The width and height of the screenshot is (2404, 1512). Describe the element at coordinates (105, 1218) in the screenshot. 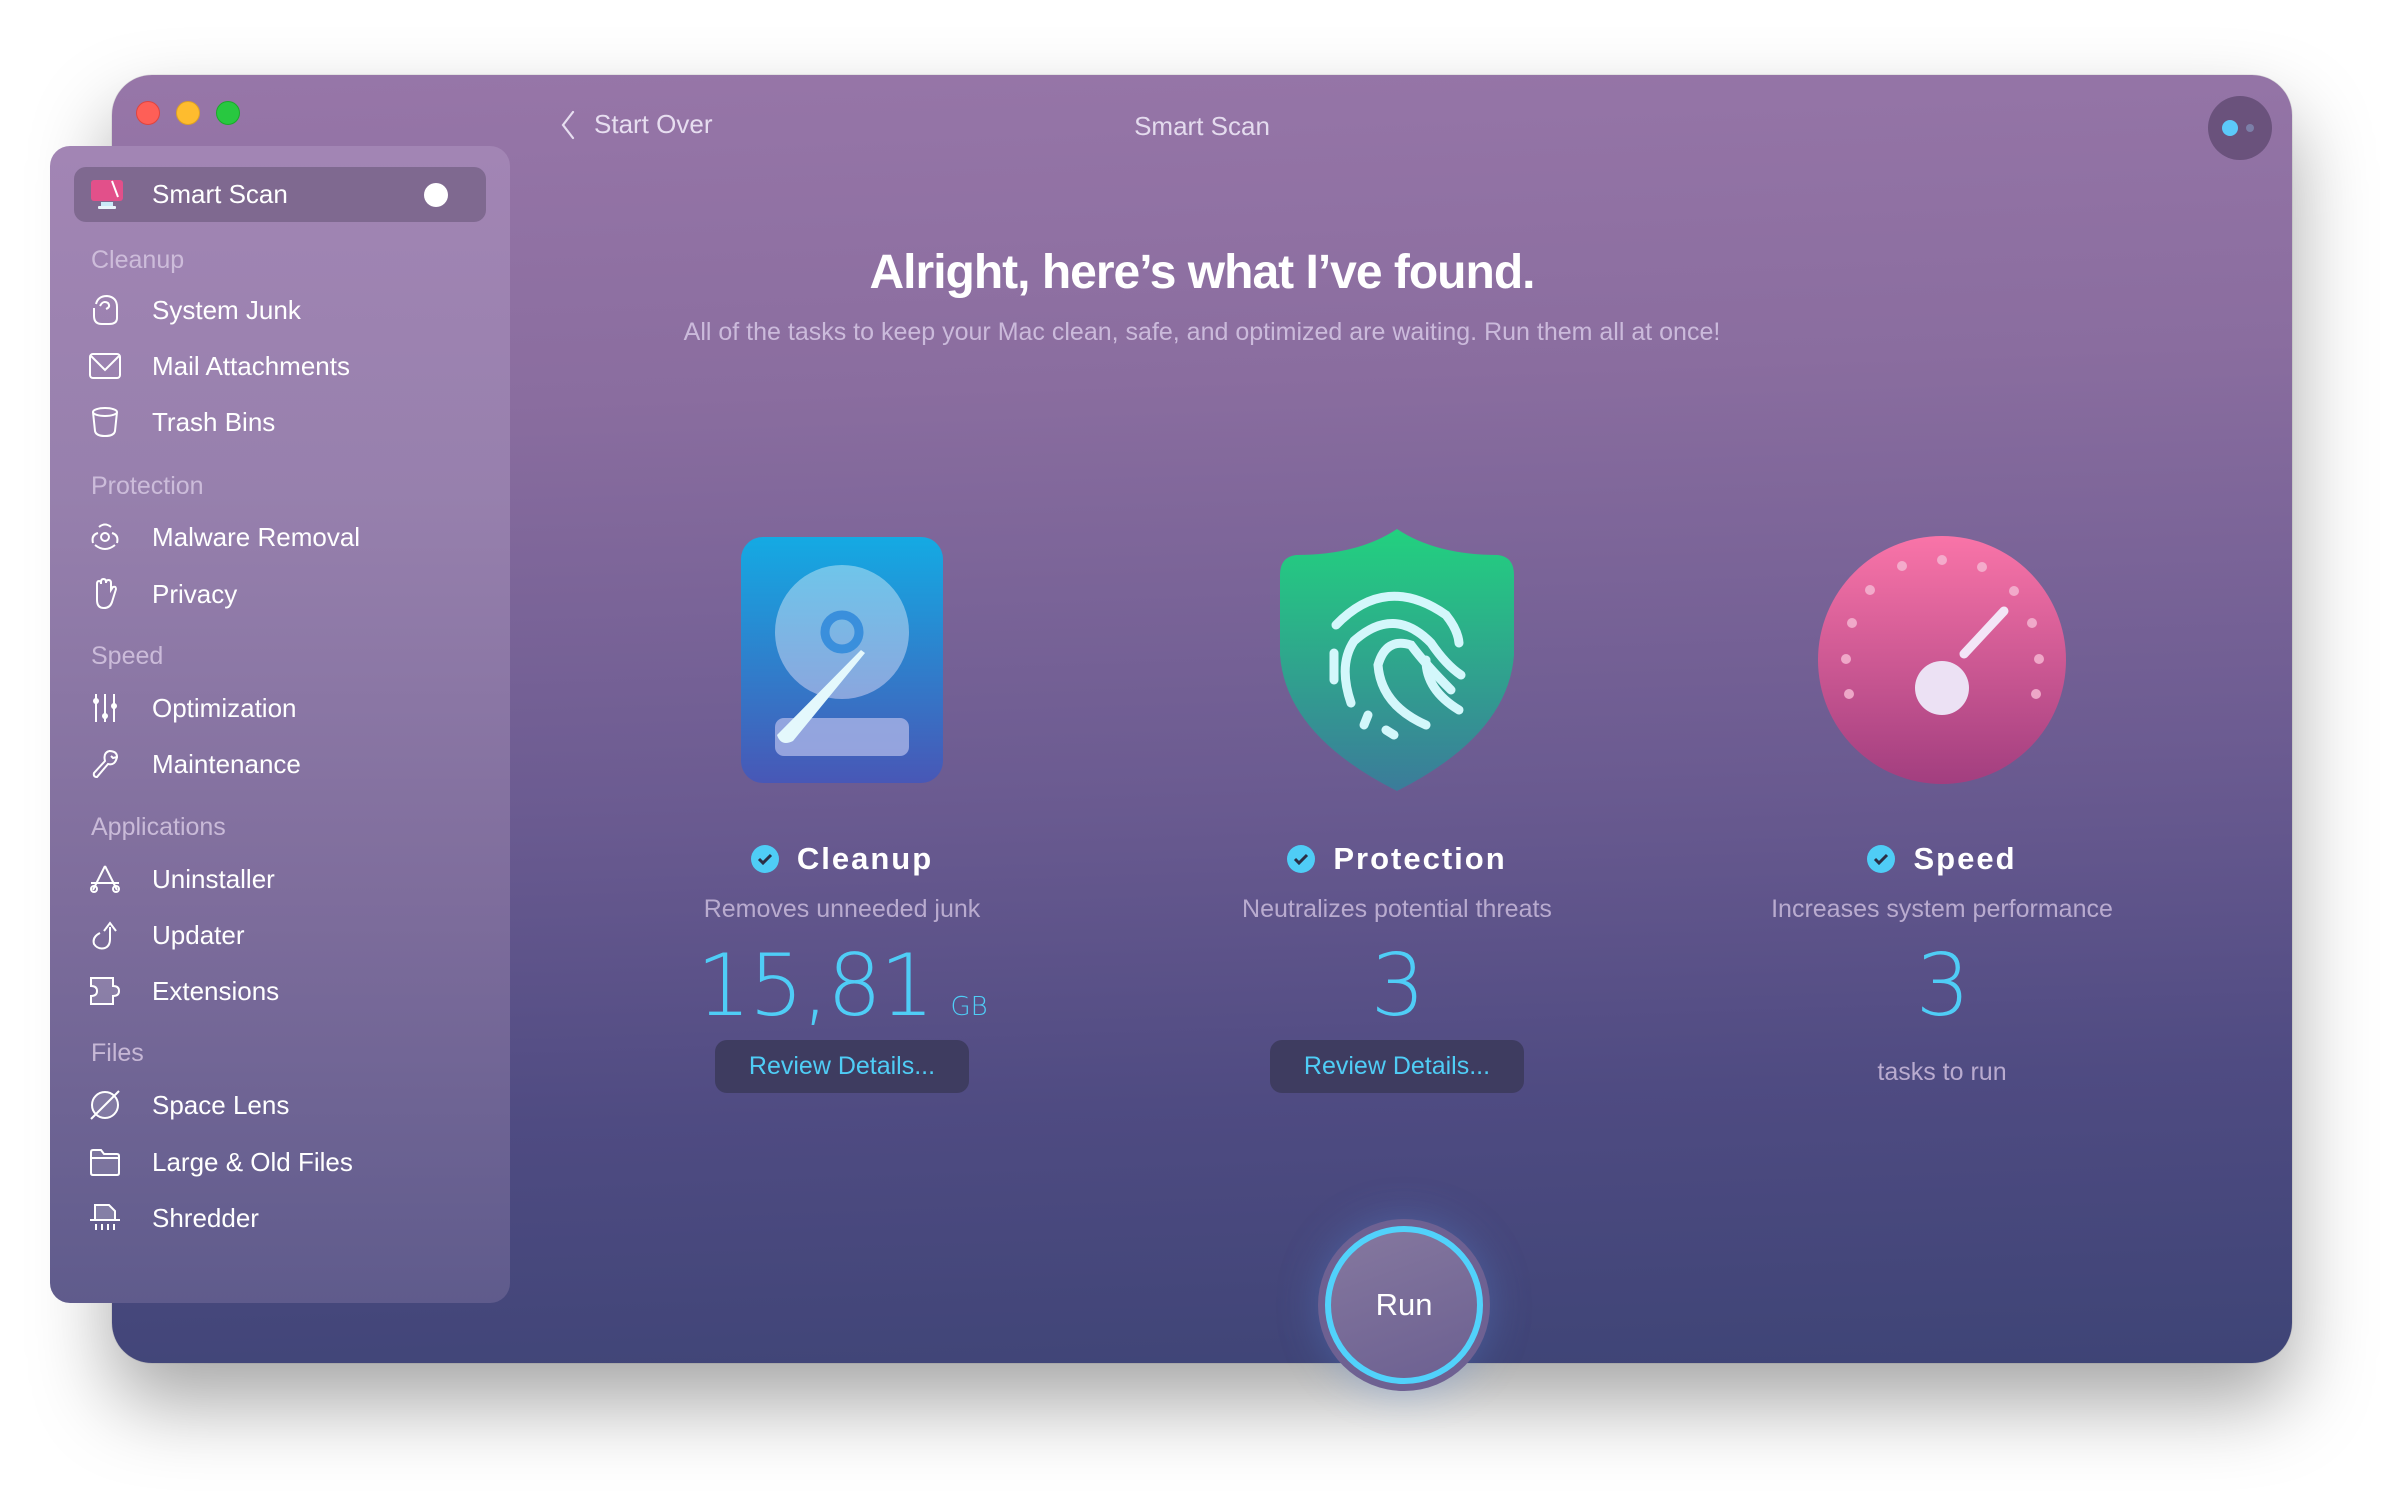

I see `shredder-icon` at that location.